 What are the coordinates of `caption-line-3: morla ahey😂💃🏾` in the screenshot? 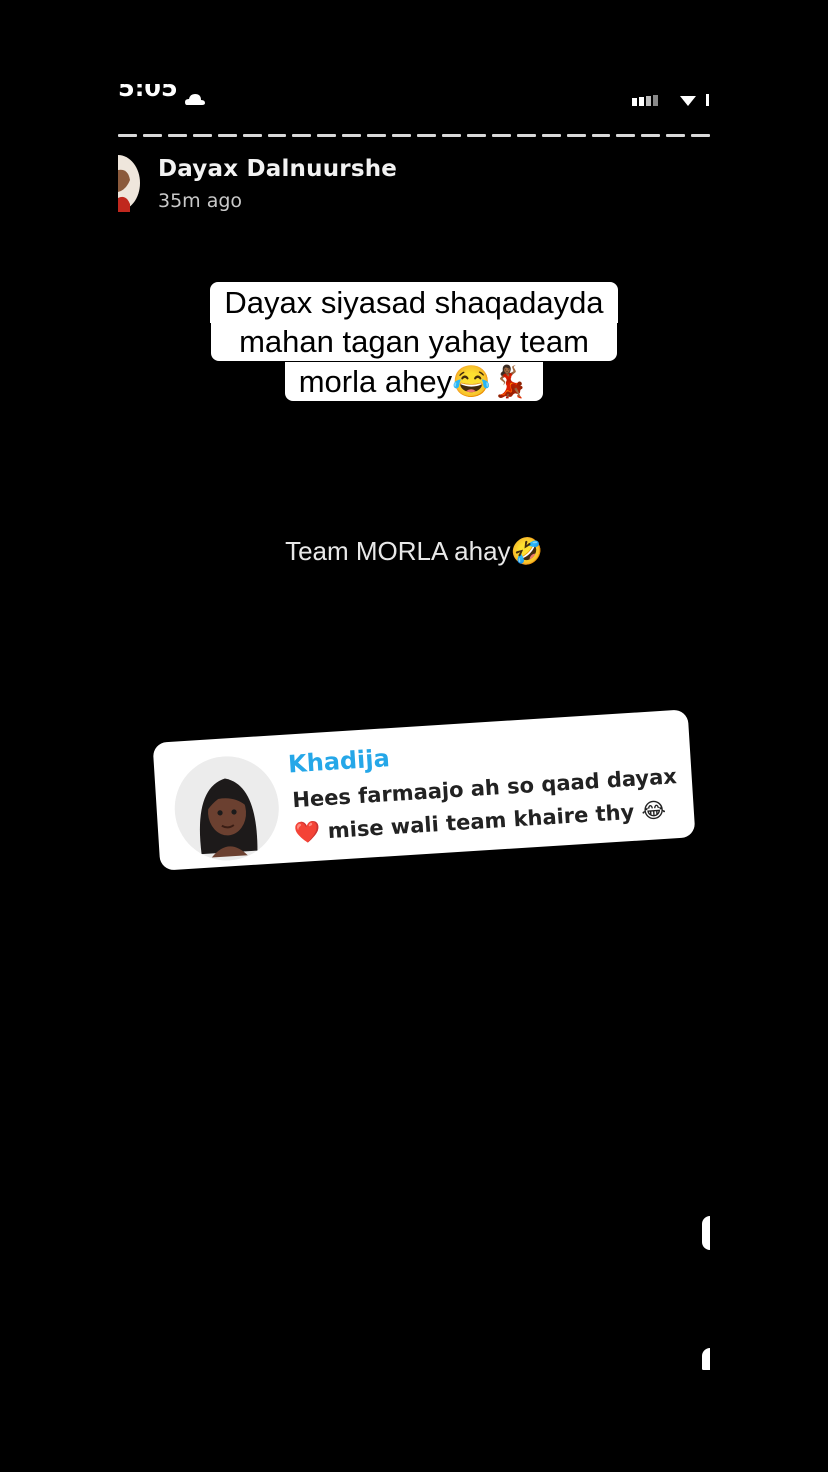 It's located at (414, 381).